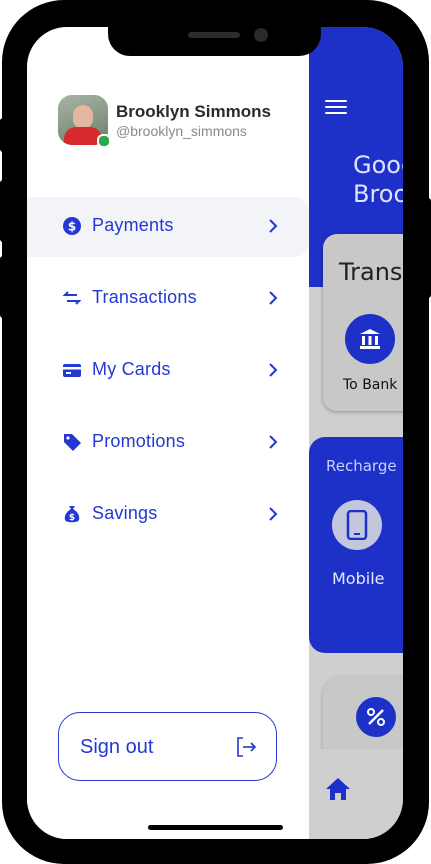  I want to click on menu-item-label: Savings, so click(125, 513).